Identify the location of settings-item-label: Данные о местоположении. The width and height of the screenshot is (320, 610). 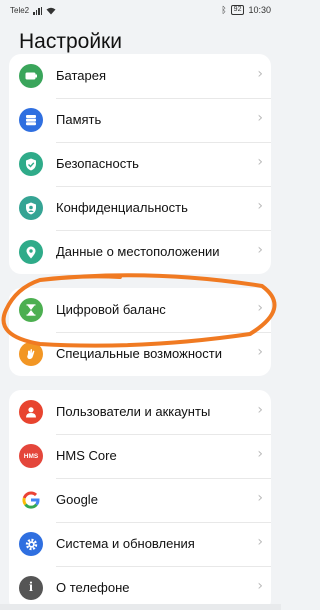
(138, 251).